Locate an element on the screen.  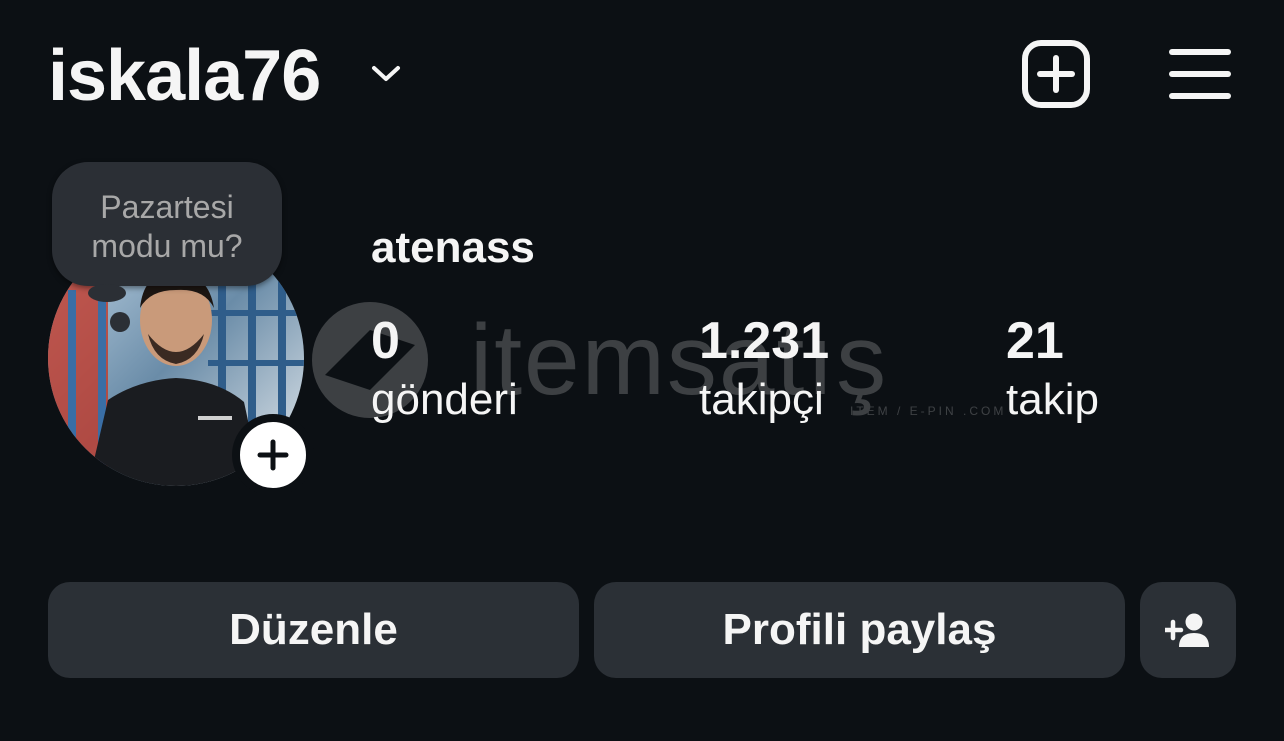
note-tail-dot-small is located at coordinates (120, 322).